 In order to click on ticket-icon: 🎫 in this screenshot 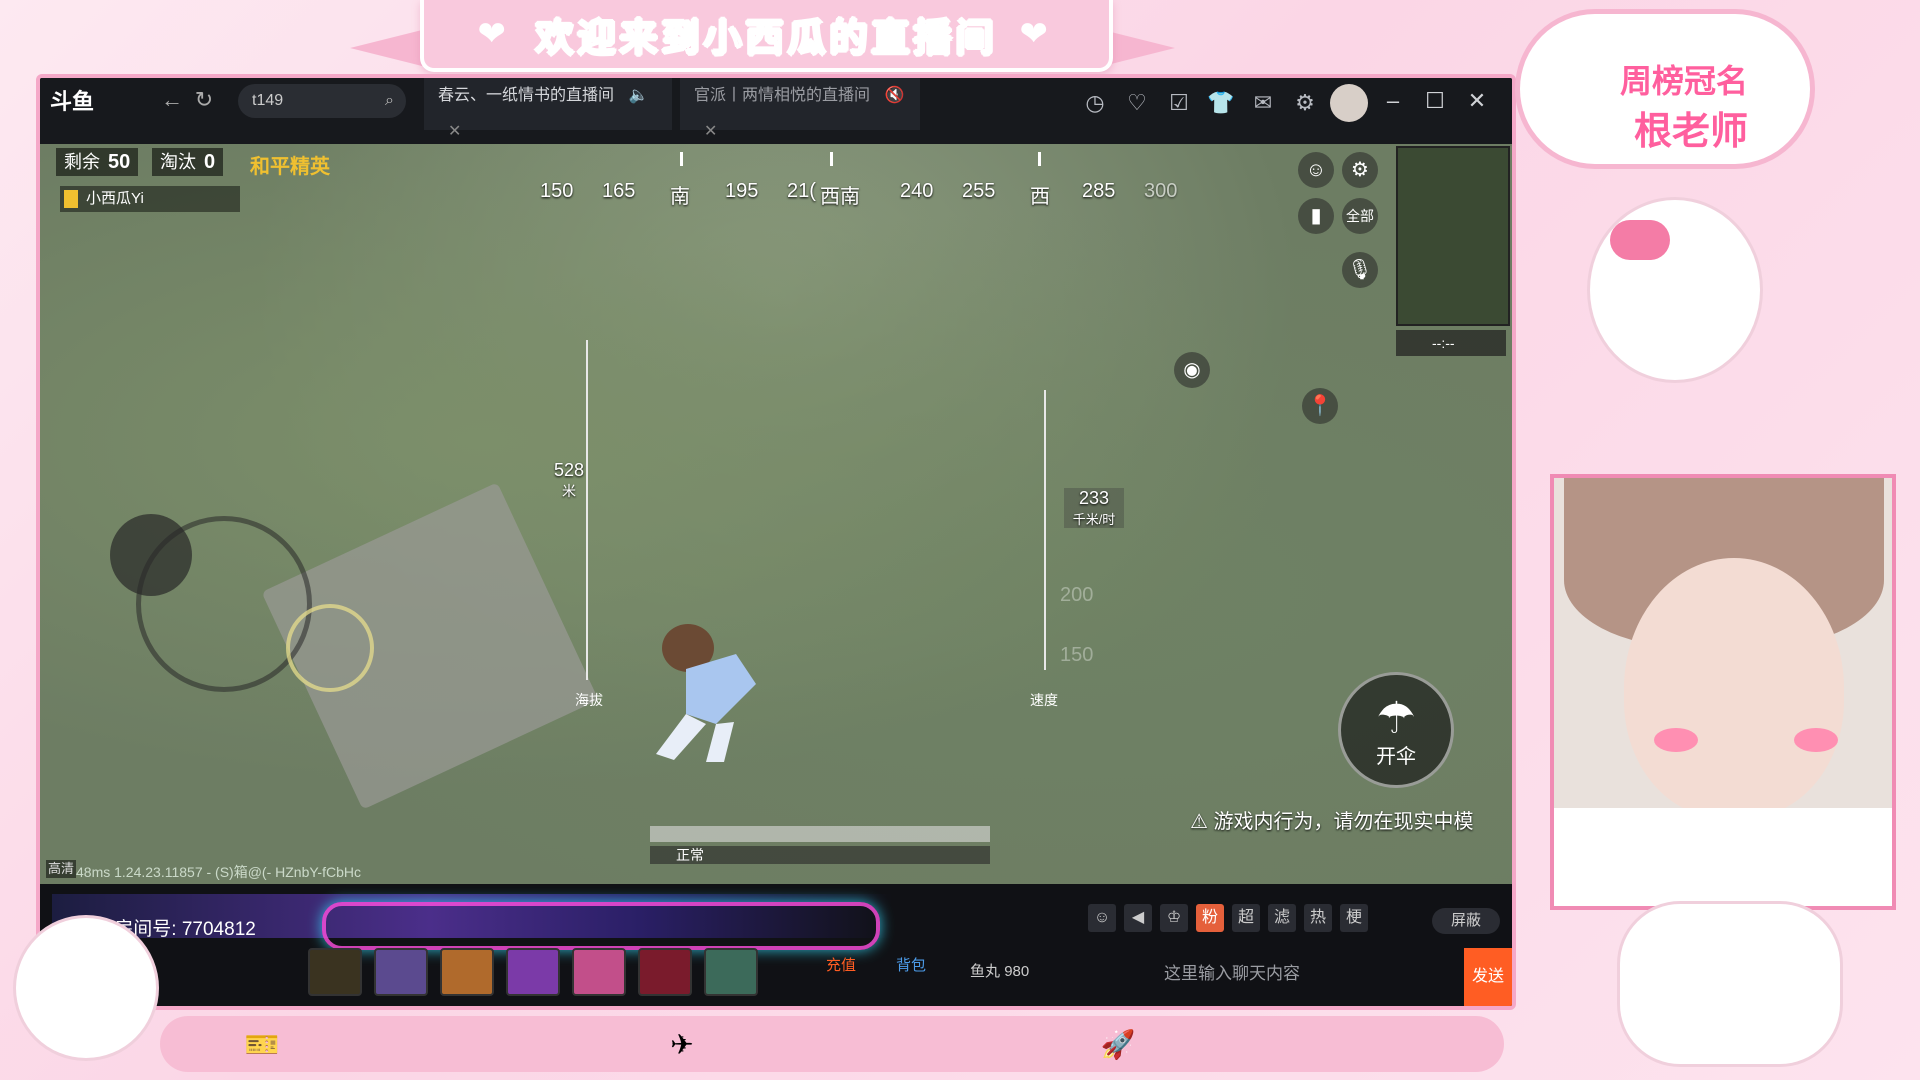, I will do `click(262, 1044)`.